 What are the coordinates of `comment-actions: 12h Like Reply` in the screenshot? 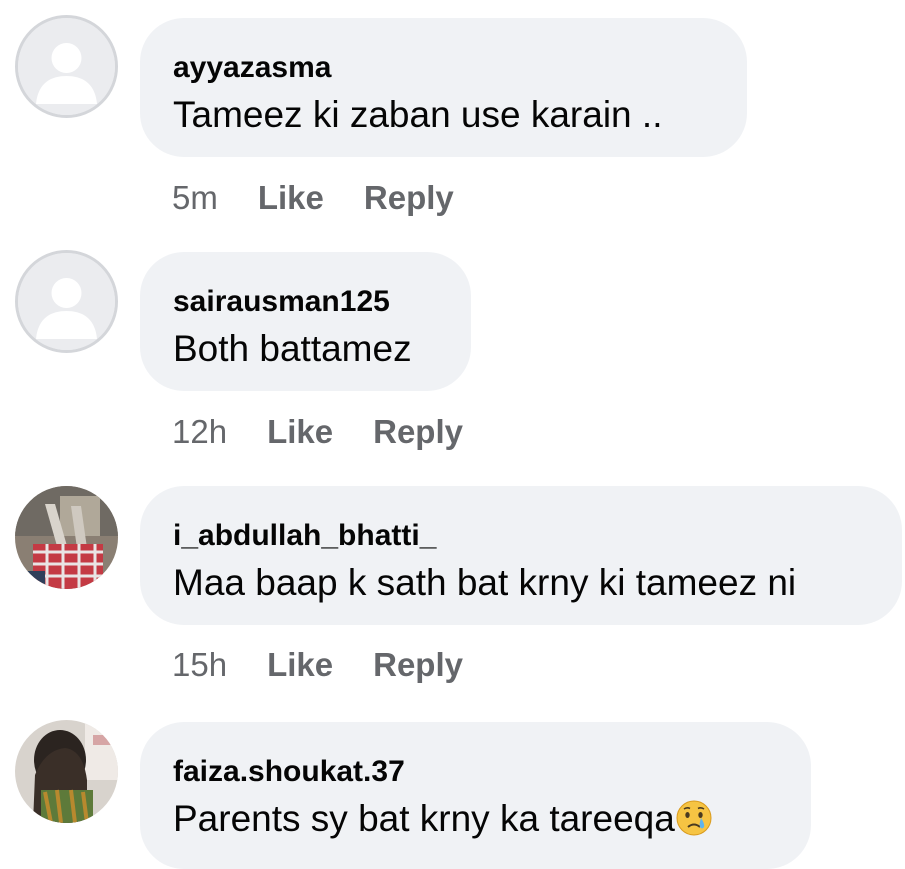 It's located at (317, 432).